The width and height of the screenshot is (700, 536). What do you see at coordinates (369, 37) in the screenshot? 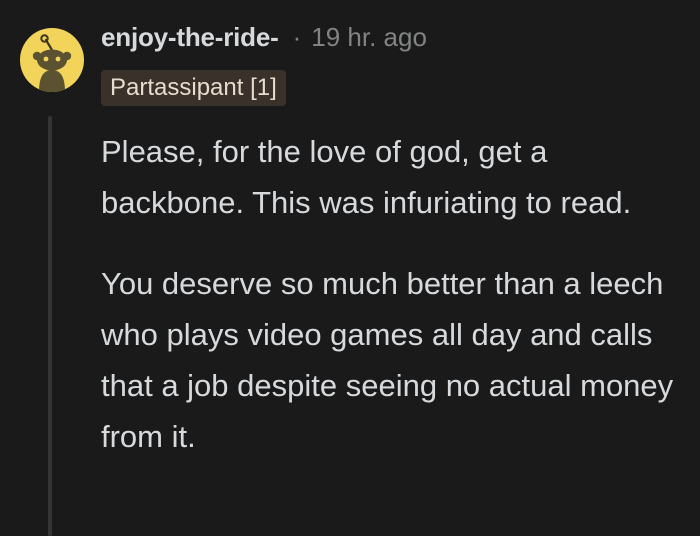
I see `timestamp: 19 hr. ago` at bounding box center [369, 37].